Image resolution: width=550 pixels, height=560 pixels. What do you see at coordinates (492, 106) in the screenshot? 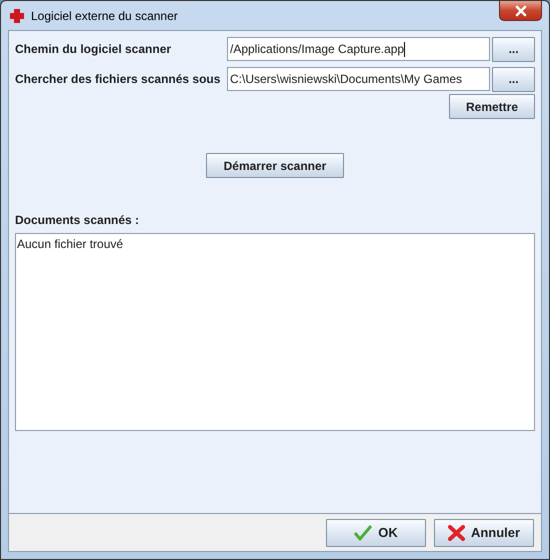
I see `reset-button: Remettre` at bounding box center [492, 106].